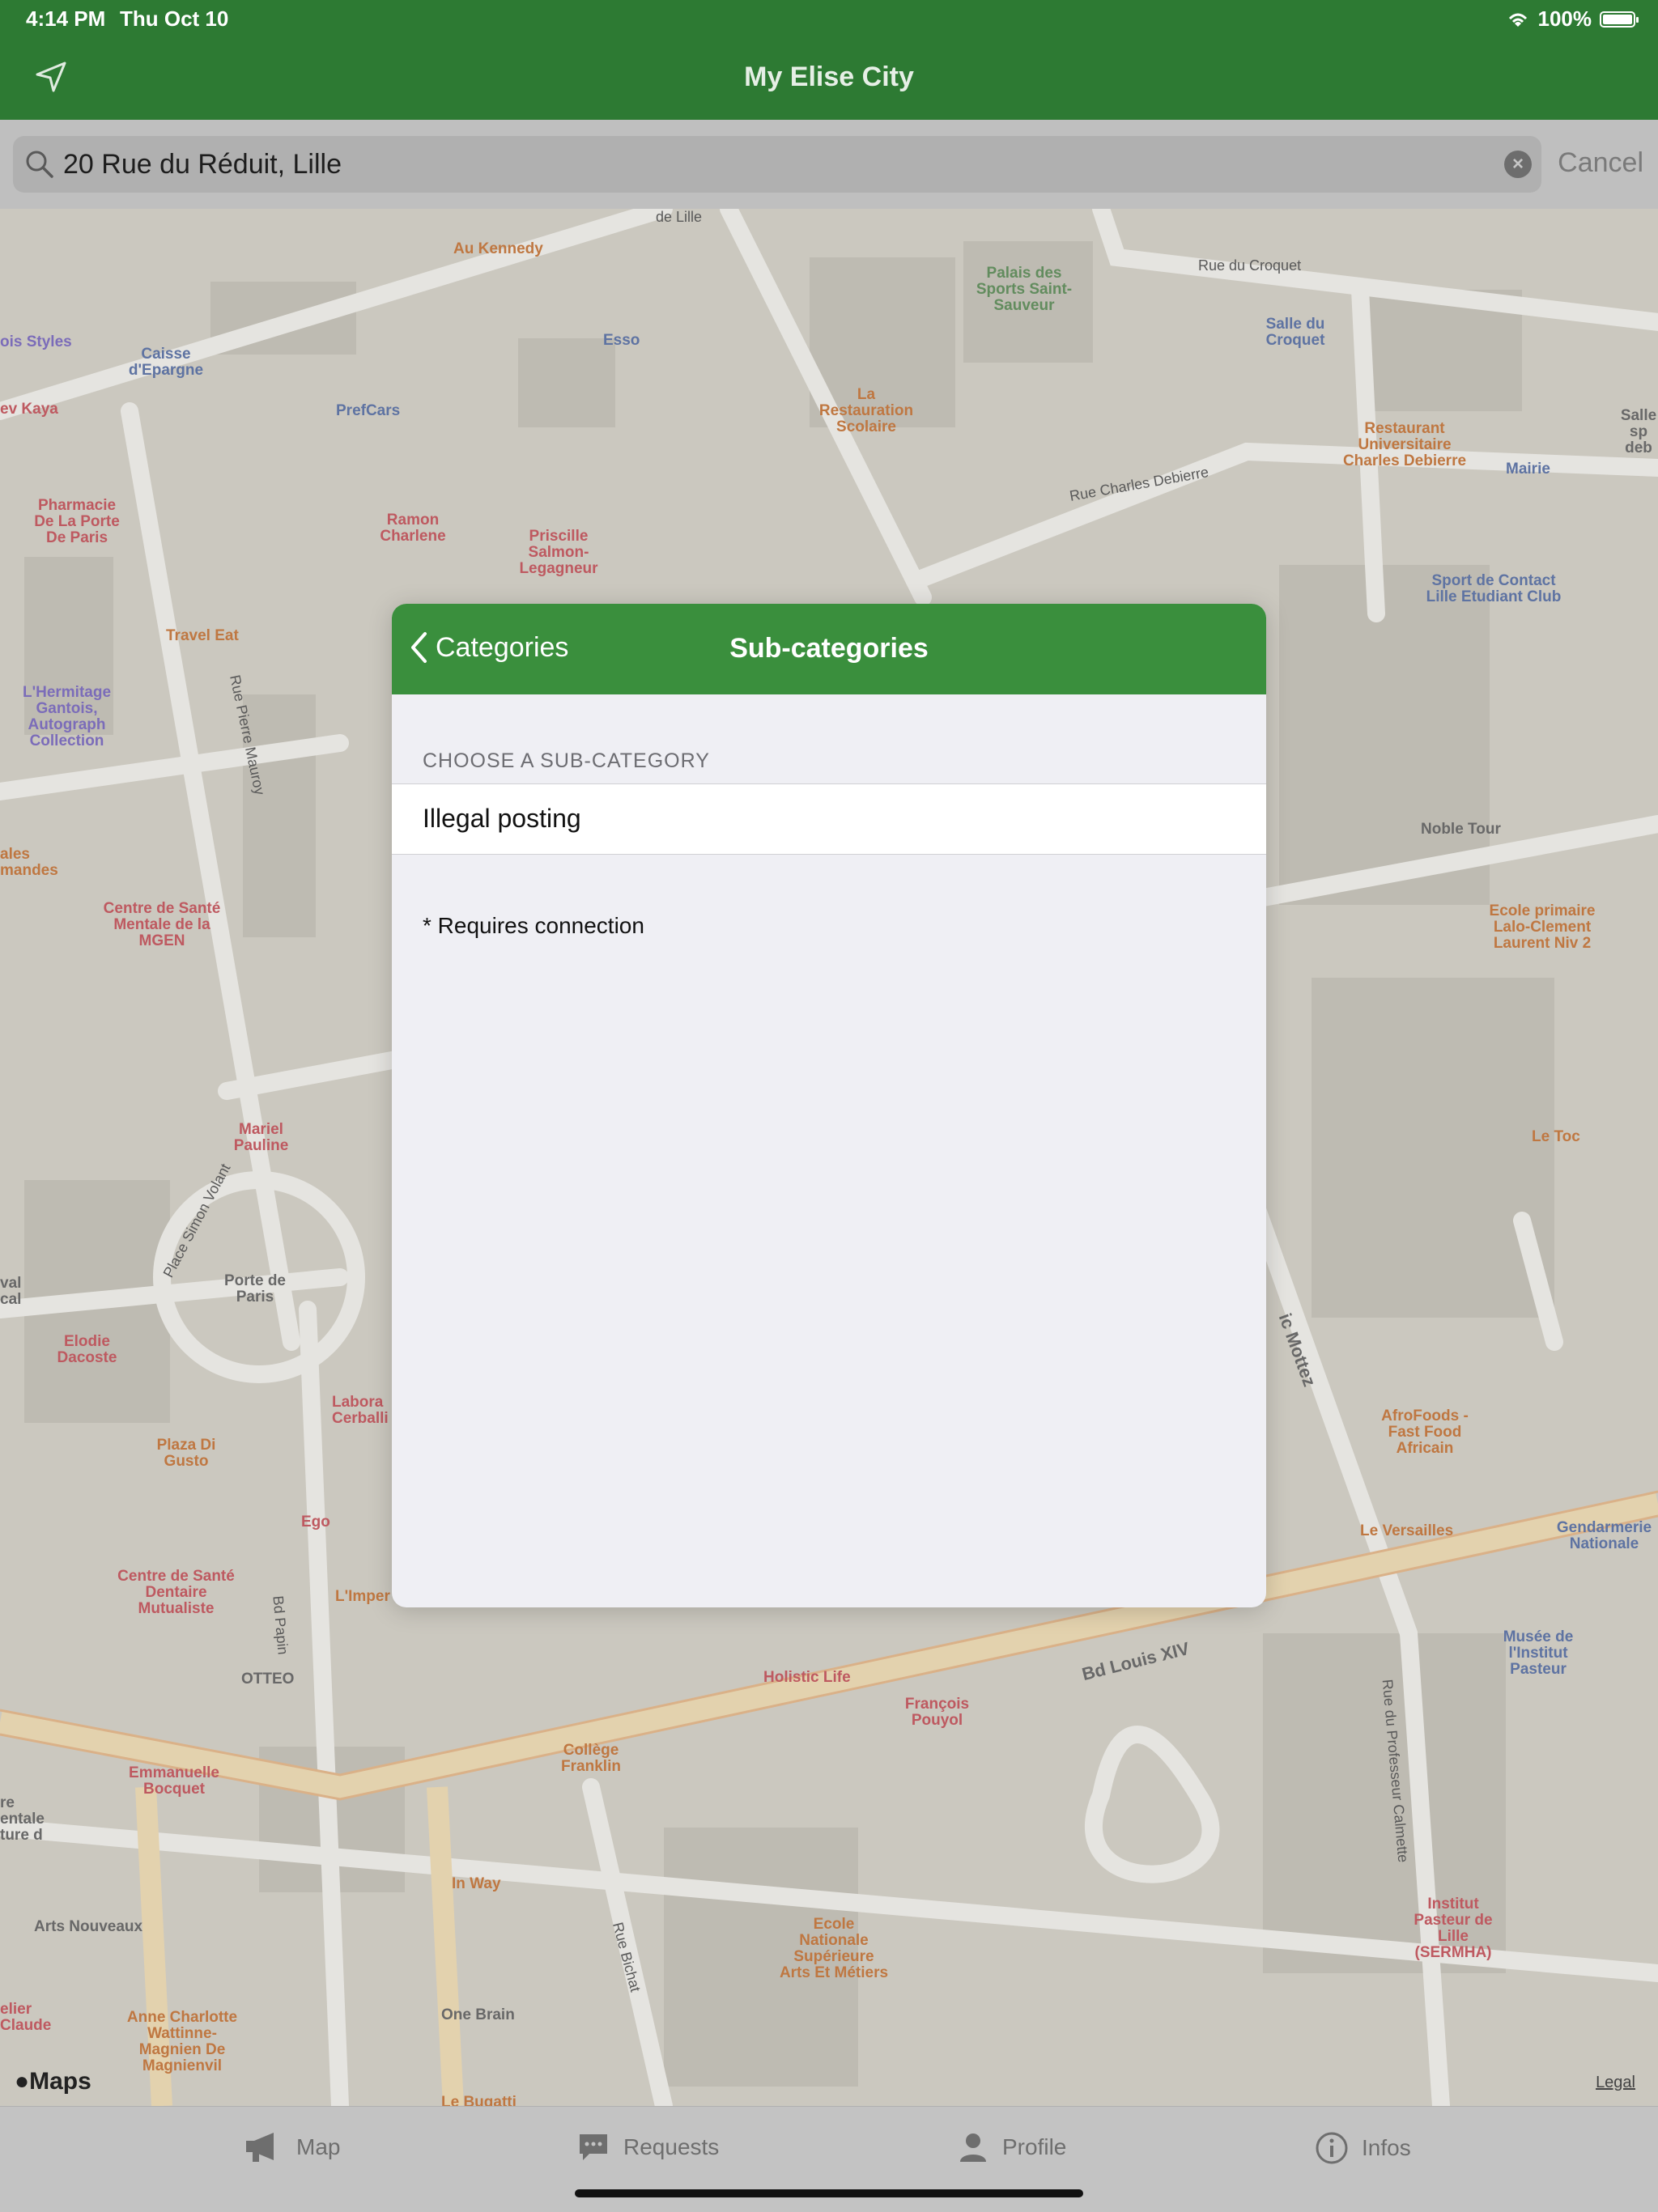 The image size is (1658, 2212). I want to click on megaphone-icon, so click(260, 2147).